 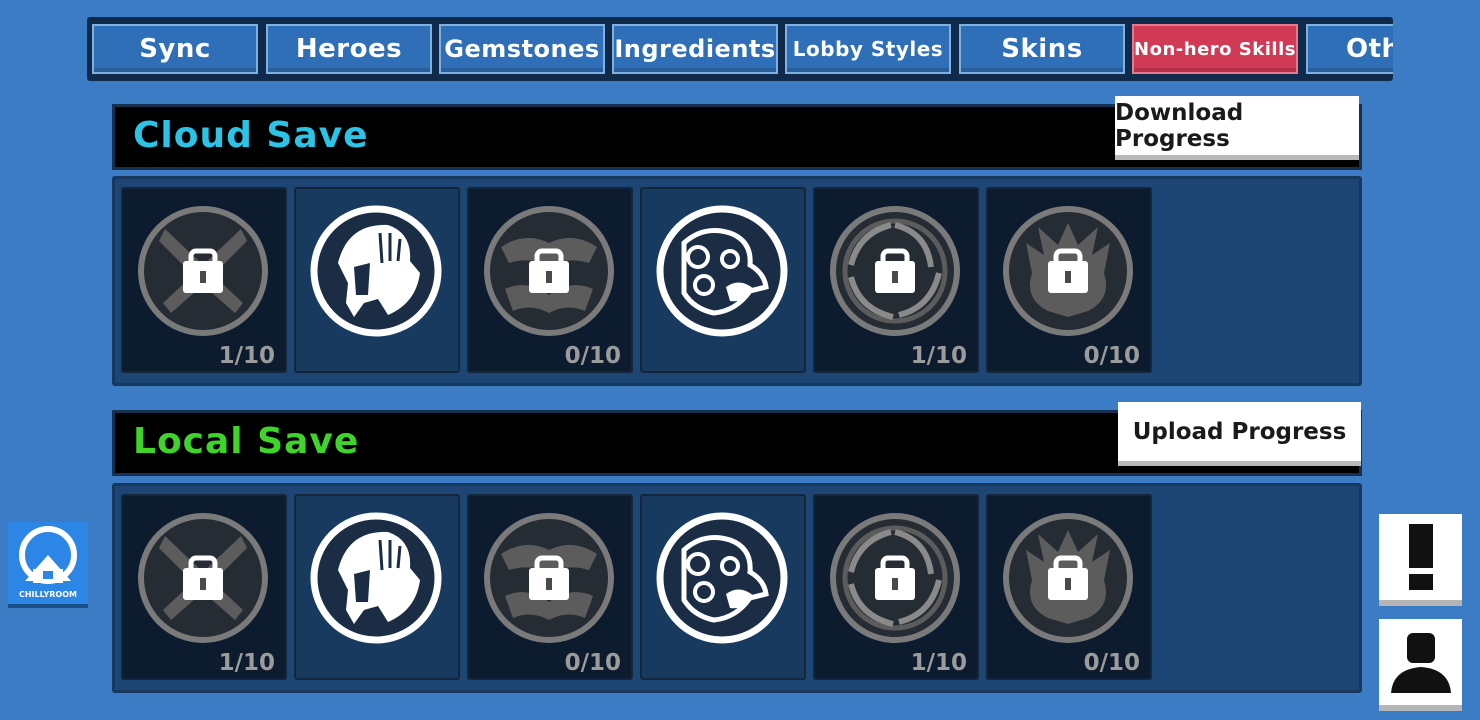 I want to click on cloud-item-vortex: 1/10, so click(x=896, y=280).